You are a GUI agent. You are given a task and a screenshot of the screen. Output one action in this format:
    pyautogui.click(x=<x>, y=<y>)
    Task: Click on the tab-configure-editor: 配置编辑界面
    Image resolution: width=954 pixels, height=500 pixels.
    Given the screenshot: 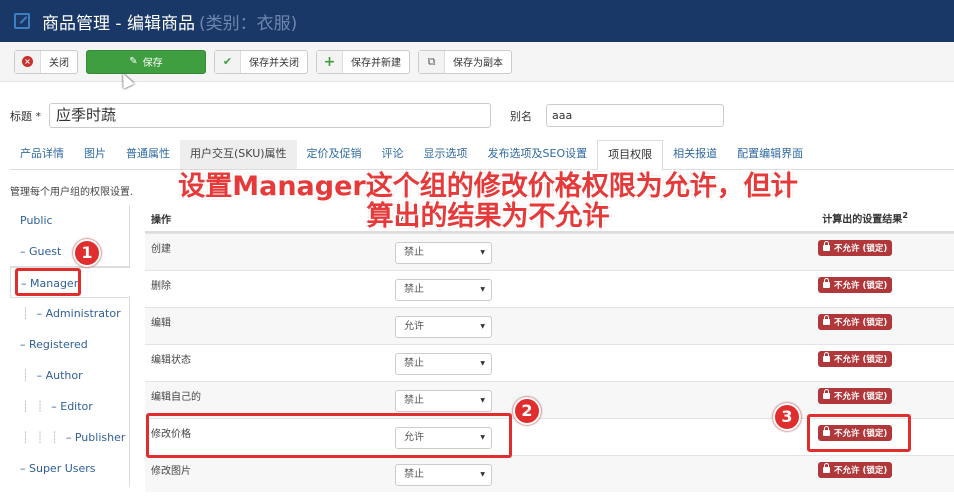 What is the action you would take?
    pyautogui.click(x=770, y=154)
    